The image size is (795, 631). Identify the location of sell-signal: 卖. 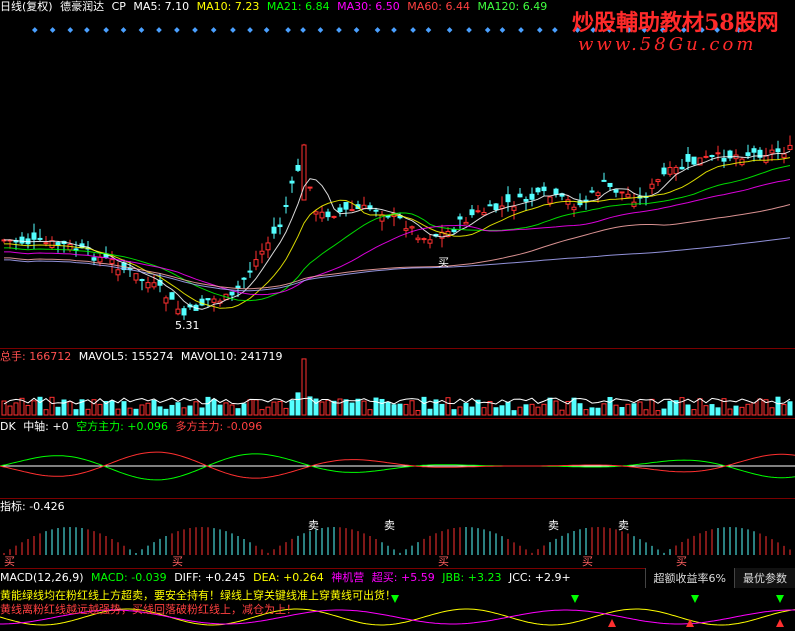
(623, 525).